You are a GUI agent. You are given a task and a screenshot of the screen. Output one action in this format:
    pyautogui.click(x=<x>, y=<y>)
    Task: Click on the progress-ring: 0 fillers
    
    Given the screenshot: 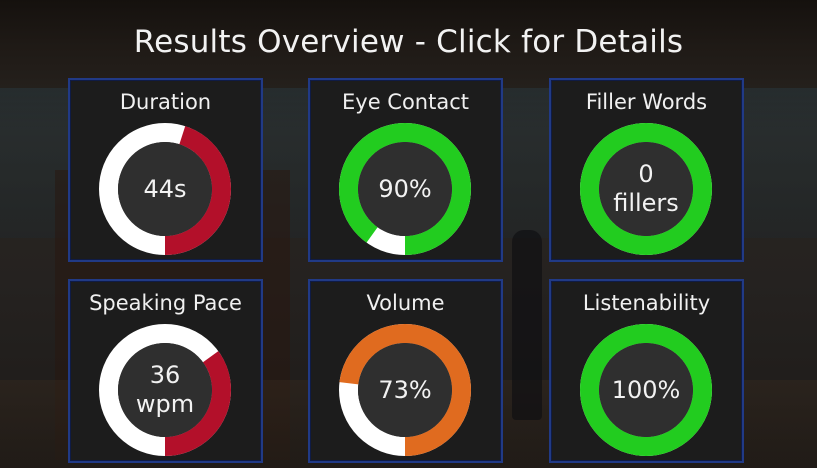 What is the action you would take?
    pyautogui.click(x=646, y=189)
    